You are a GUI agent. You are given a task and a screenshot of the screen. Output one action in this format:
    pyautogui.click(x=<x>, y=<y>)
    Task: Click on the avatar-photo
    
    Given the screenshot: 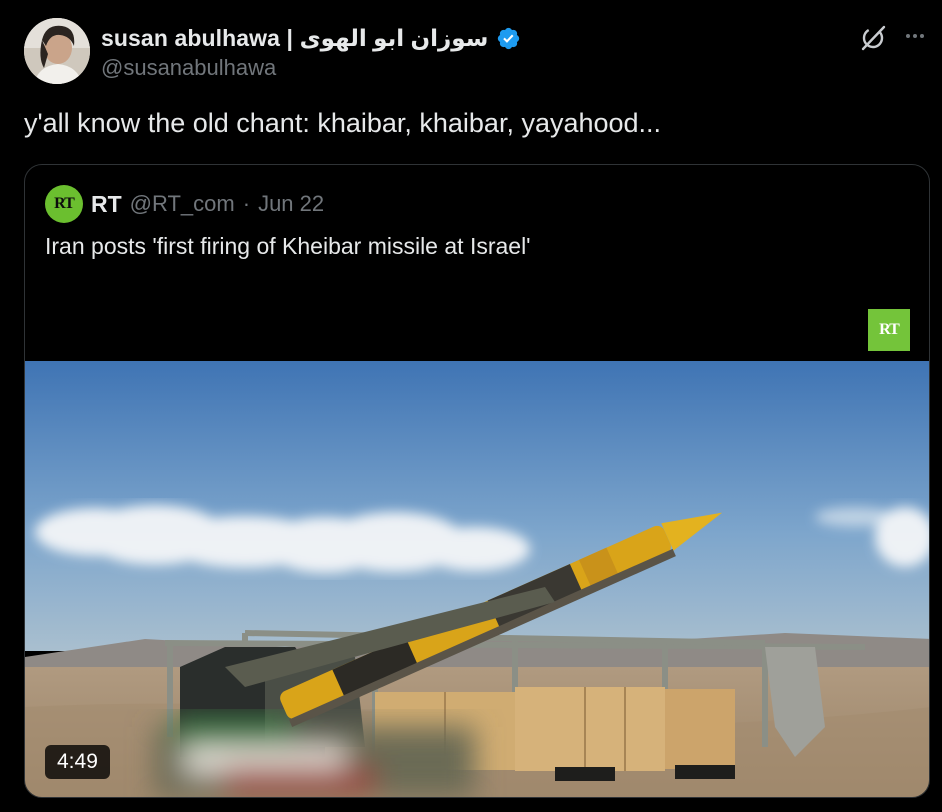 What is the action you would take?
    pyautogui.click(x=57, y=51)
    